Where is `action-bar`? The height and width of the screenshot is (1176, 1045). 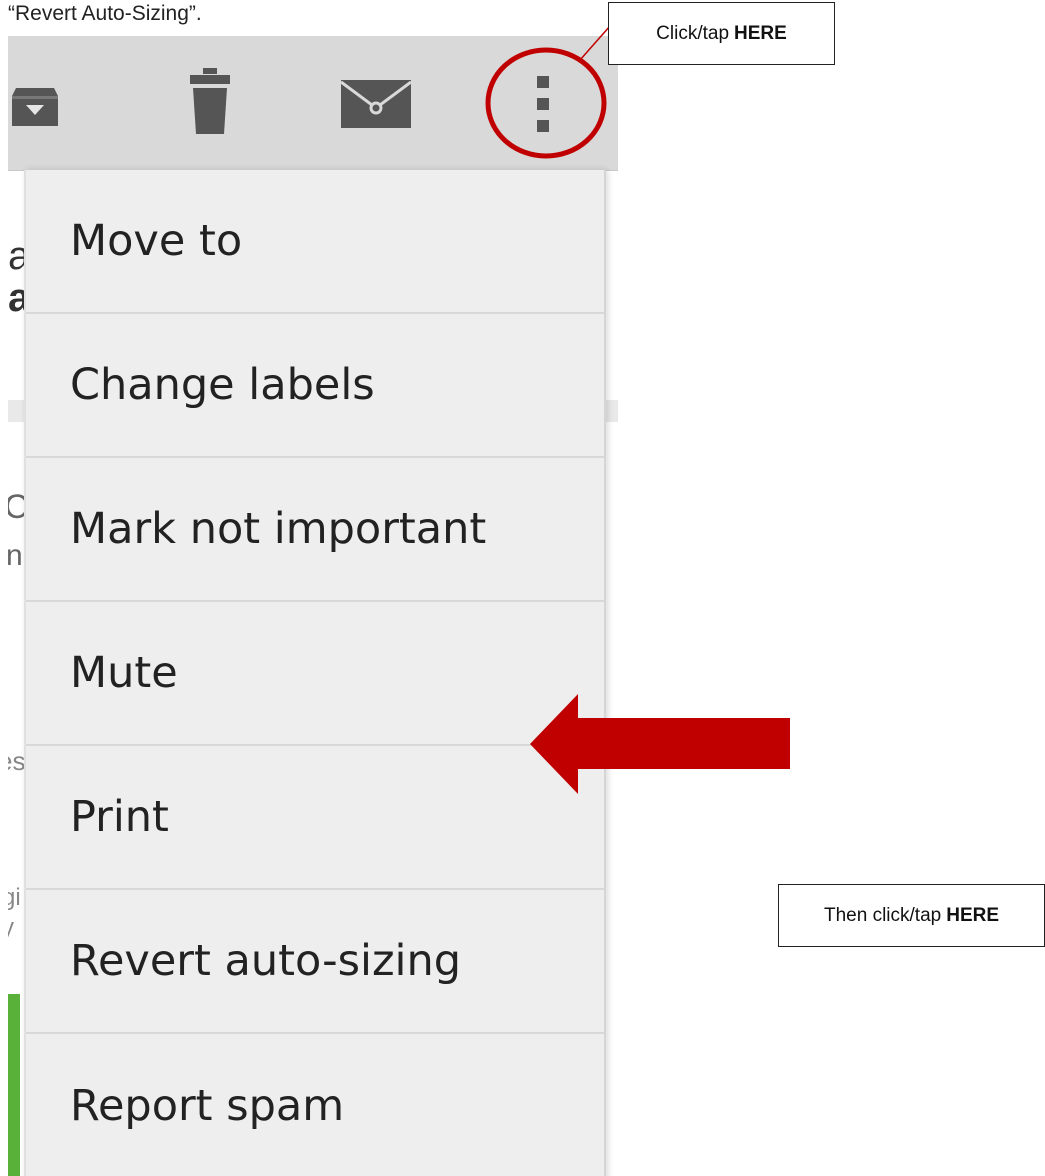 action-bar is located at coordinates (313, 103).